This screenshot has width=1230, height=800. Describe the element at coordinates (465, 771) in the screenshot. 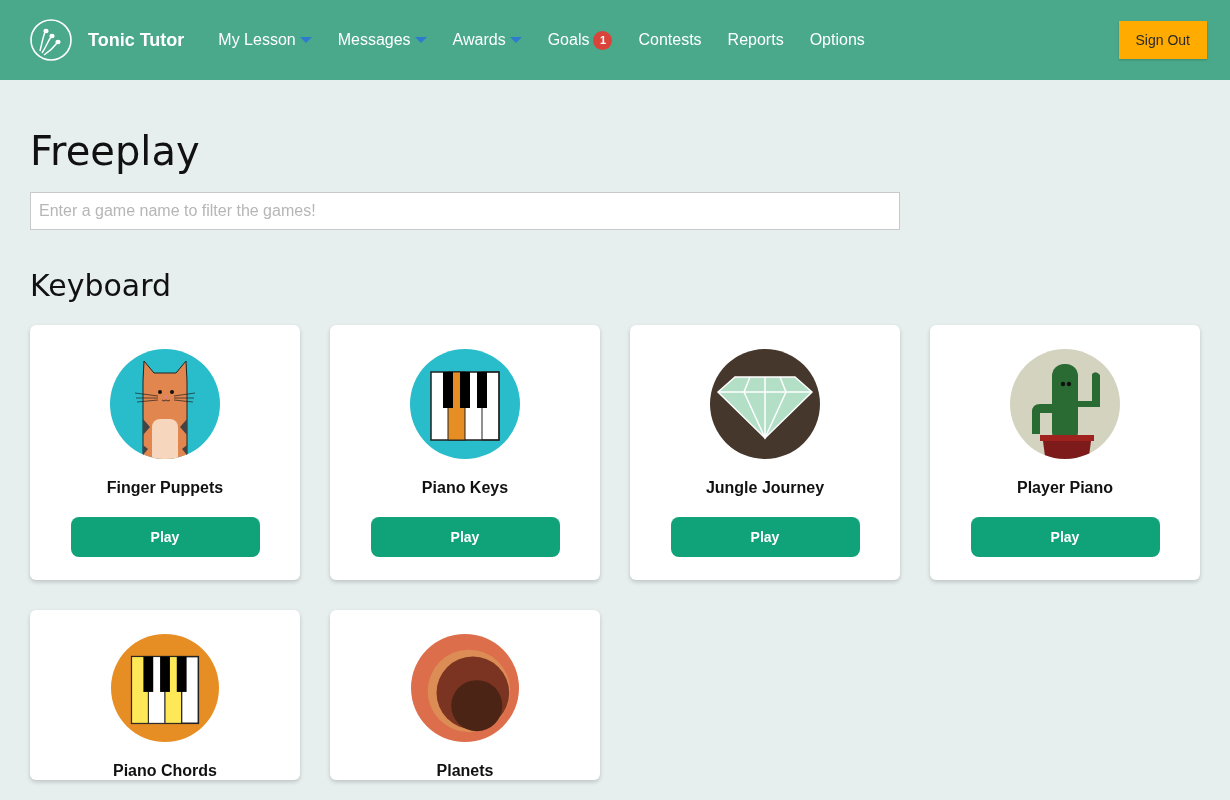

I see `game-title: Planets` at that location.